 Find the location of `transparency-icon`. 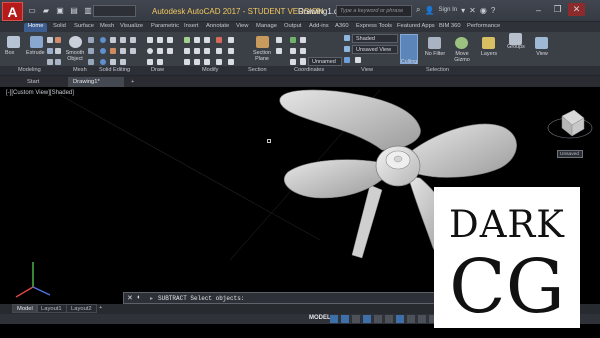

transparency-icon is located at coordinates (422, 319).